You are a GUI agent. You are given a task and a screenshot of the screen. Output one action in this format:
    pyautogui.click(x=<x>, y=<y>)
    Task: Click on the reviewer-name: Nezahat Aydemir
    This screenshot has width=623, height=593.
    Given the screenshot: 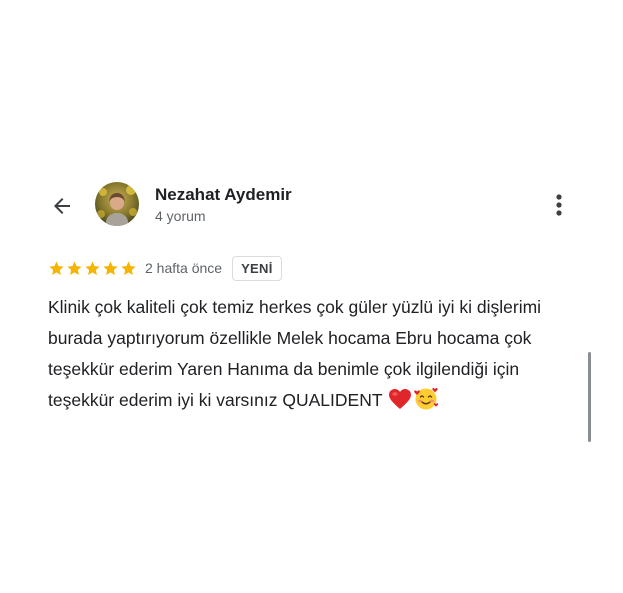 What is the action you would take?
    pyautogui.click(x=223, y=195)
    